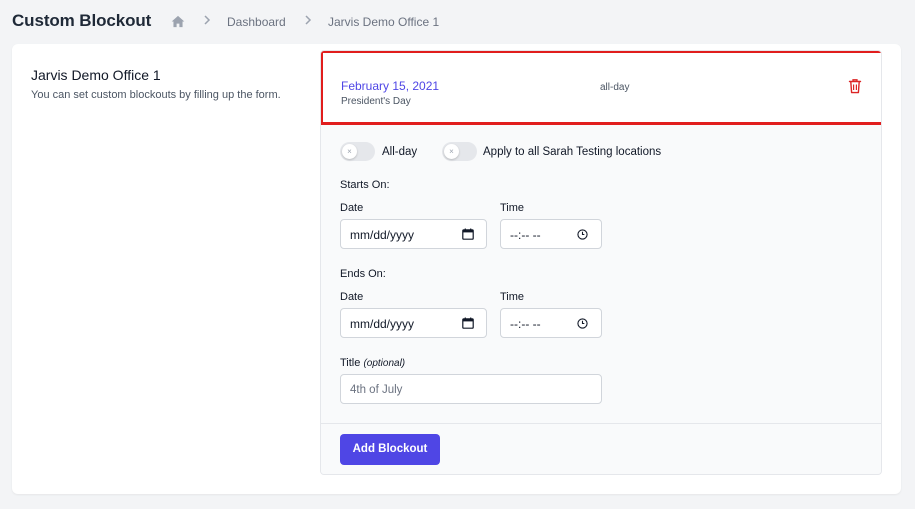 Image resolution: width=915 pixels, height=509 pixels. I want to click on blockout-date: February 15, 2021, so click(390, 86).